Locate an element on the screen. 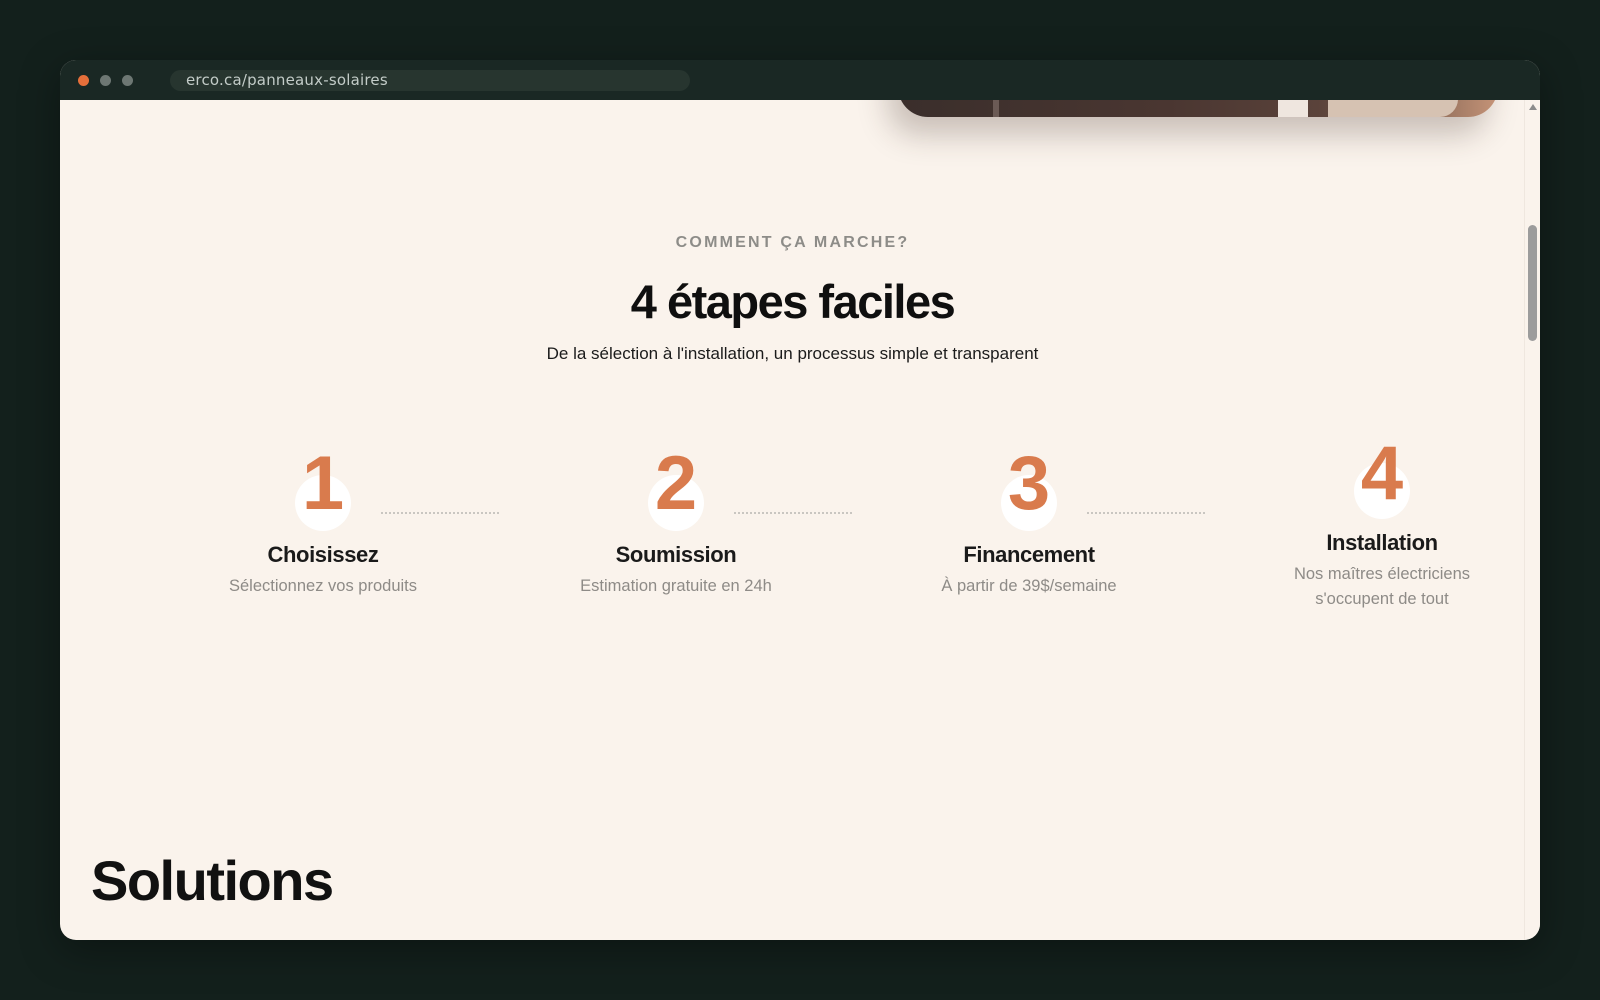 The height and width of the screenshot is (1000, 1600). step-description: À partir de 39$/semaine is located at coordinates (1029, 586).